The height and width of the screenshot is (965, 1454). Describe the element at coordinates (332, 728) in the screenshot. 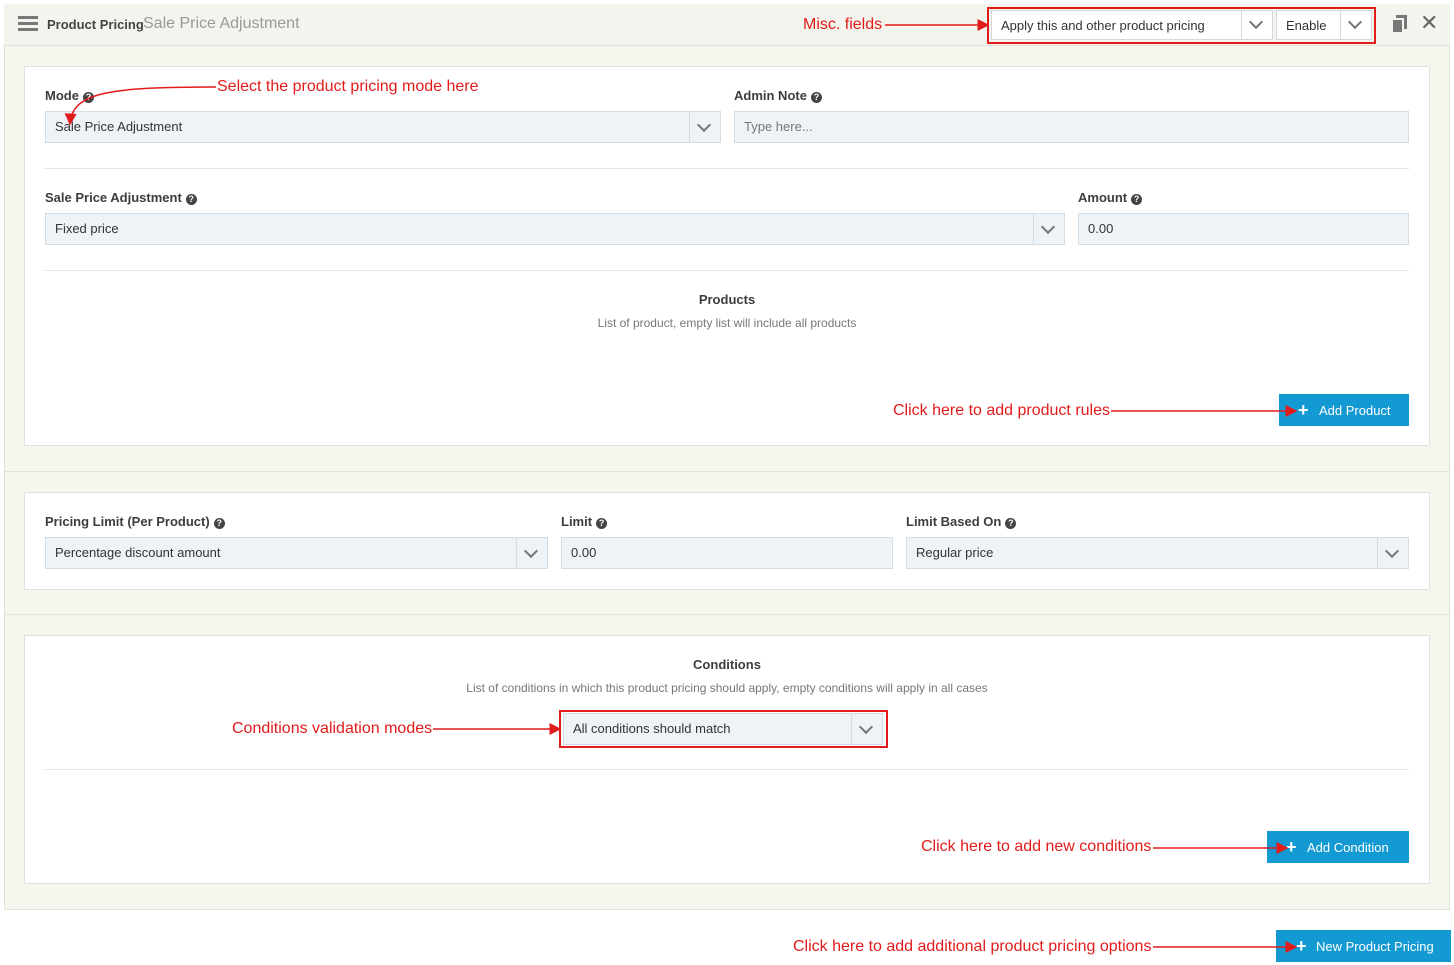

I see `annotation-conditions-modes: Conditions validation modes` at that location.